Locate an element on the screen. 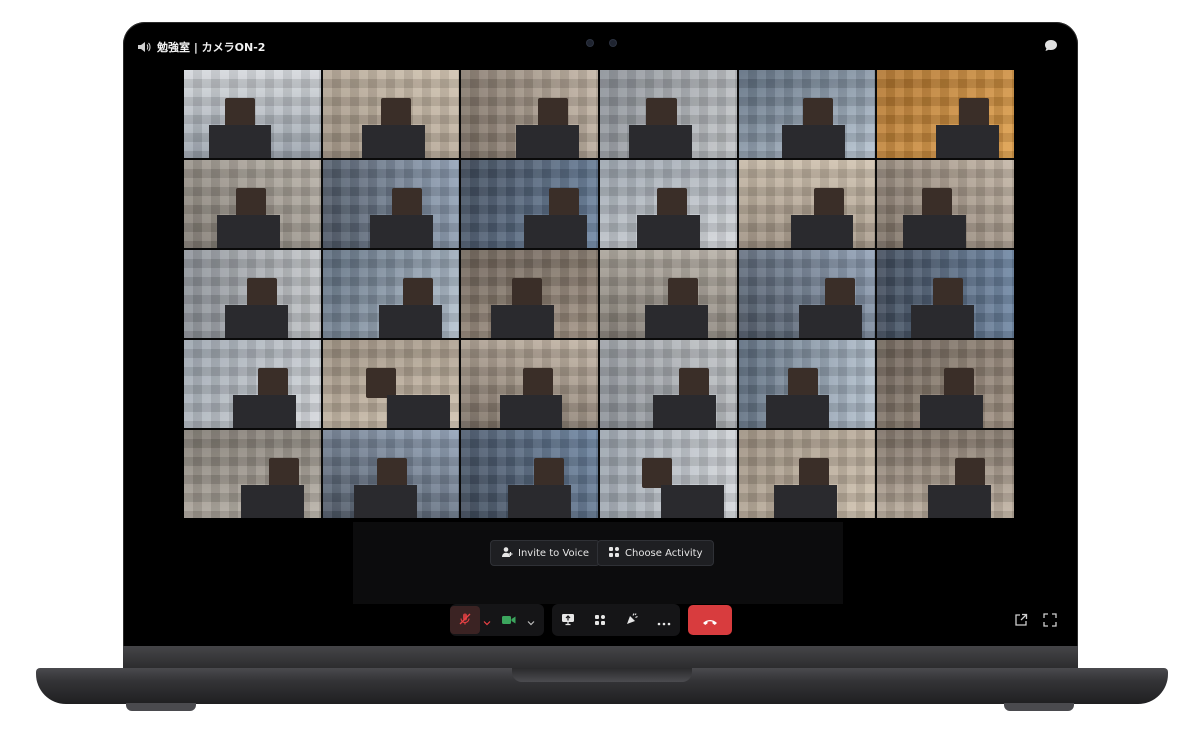 This screenshot has width=1200, height=736. screen-share-button is located at coordinates (568, 620).